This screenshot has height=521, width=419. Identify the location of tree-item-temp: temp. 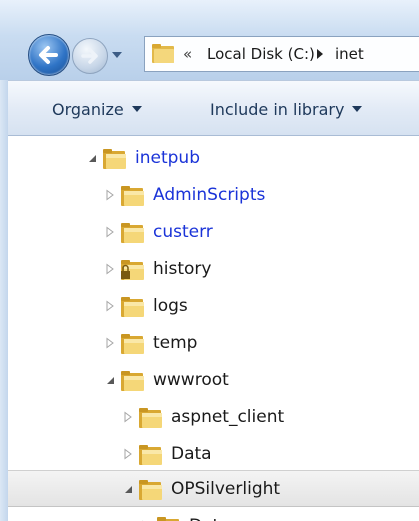
(213, 343).